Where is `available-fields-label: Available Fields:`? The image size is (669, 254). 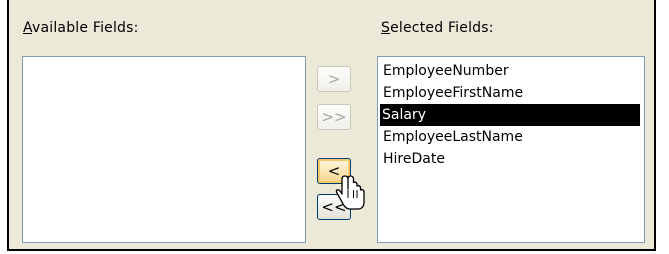 available-fields-label: Available Fields: is located at coordinates (81, 28).